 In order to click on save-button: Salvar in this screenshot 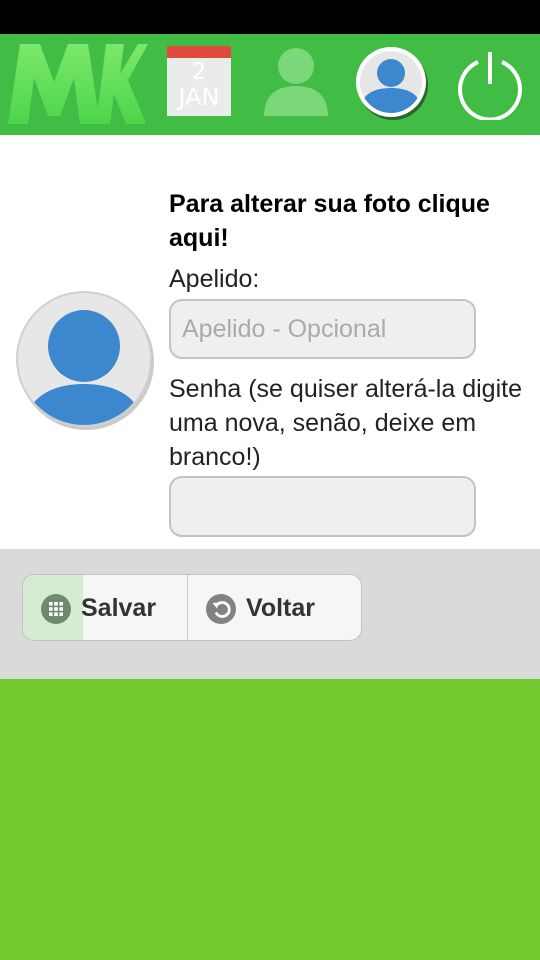, I will do `click(105, 607)`.